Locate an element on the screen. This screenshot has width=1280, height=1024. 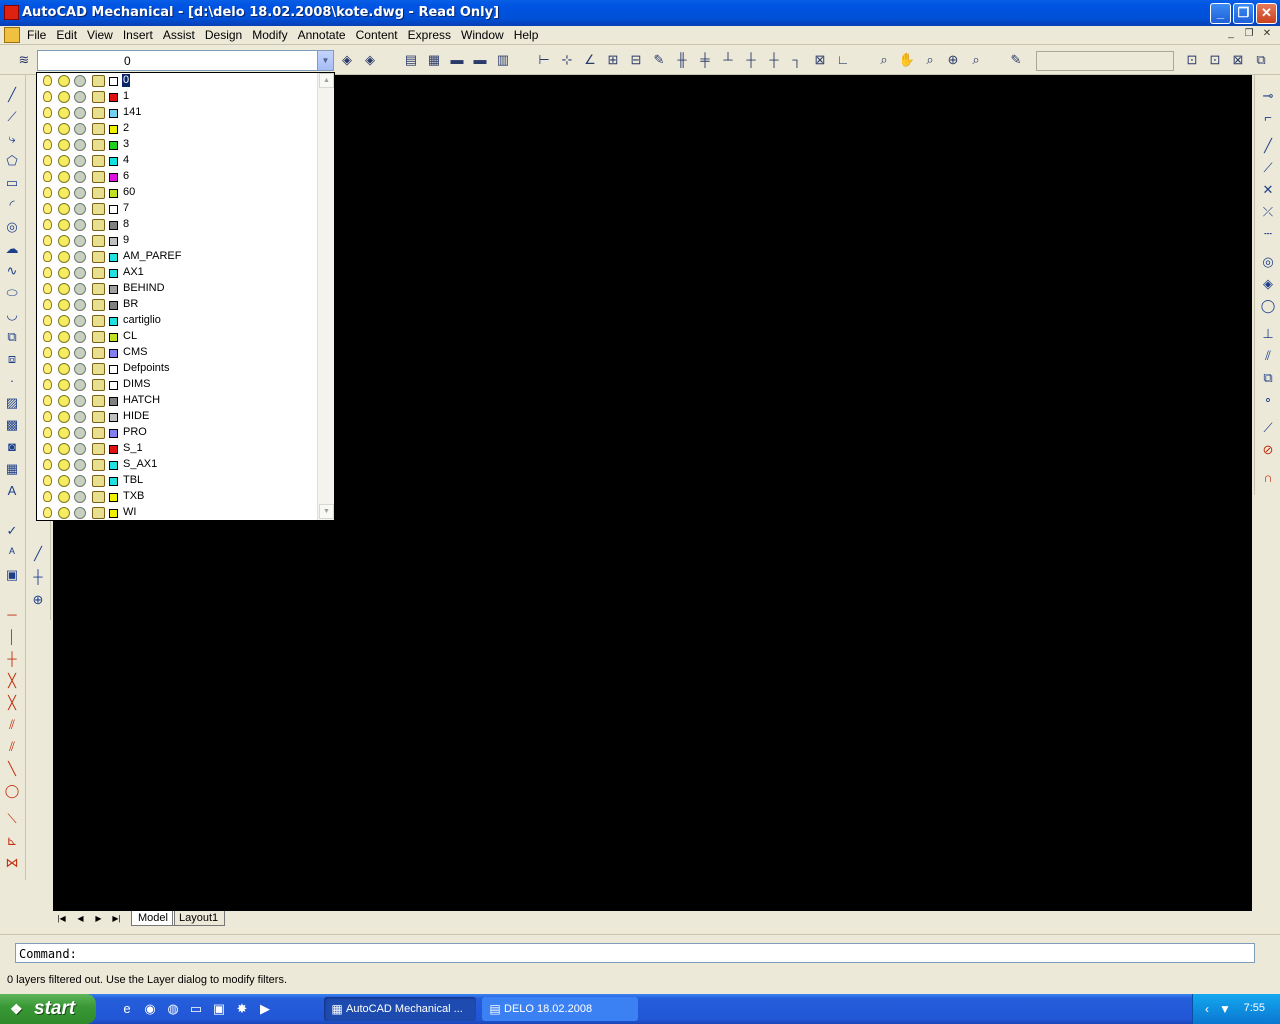
command-input: Command: is located at coordinates (635, 953).